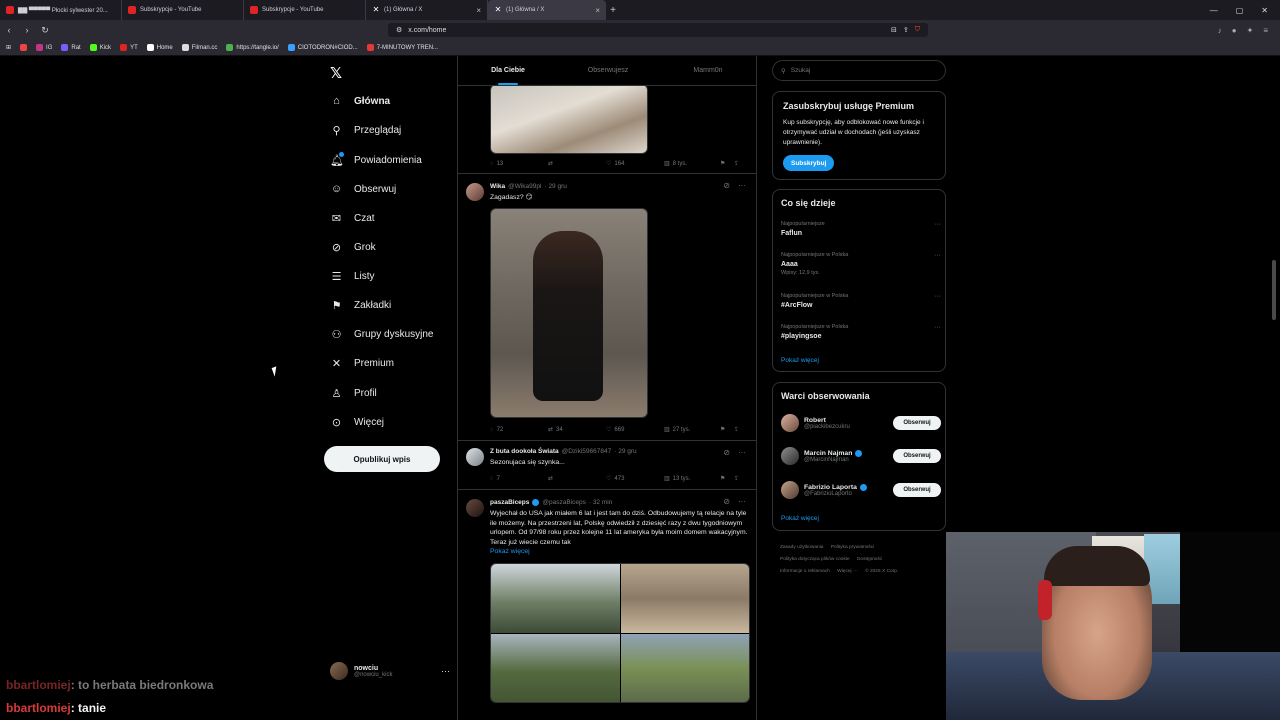  I want to click on nav-item-lists: ☰ Listy, so click(352, 276).